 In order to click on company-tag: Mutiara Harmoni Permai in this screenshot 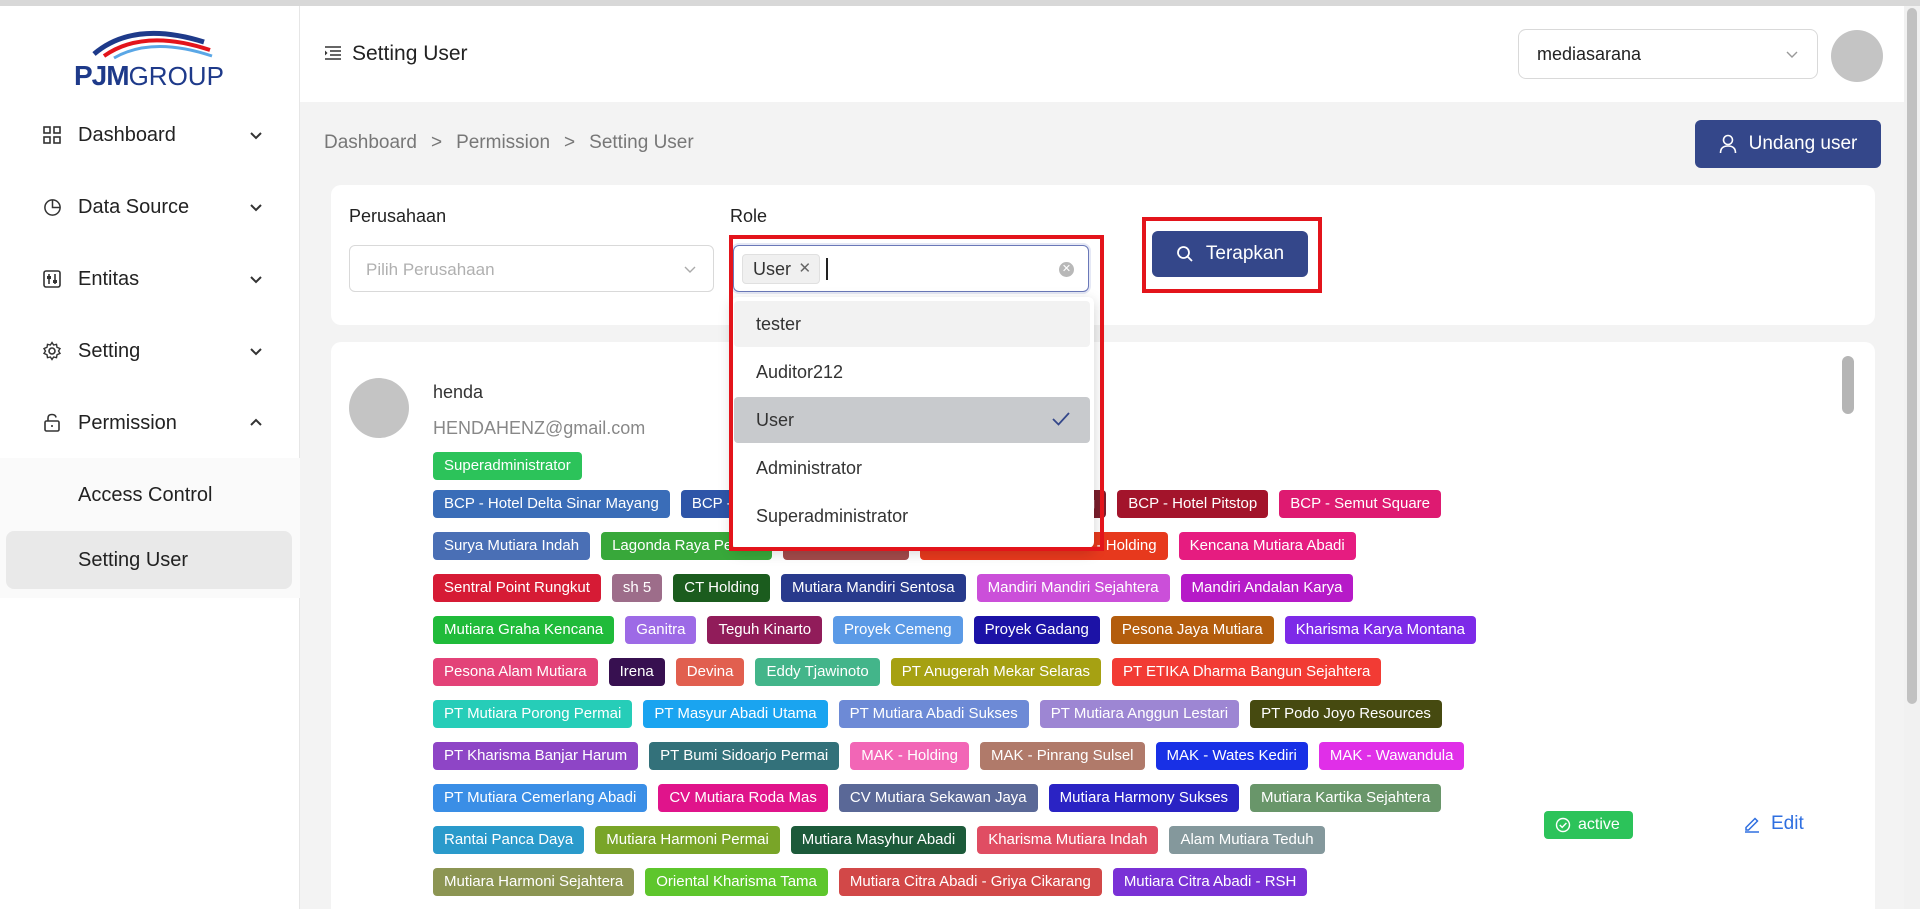, I will do `click(687, 840)`.